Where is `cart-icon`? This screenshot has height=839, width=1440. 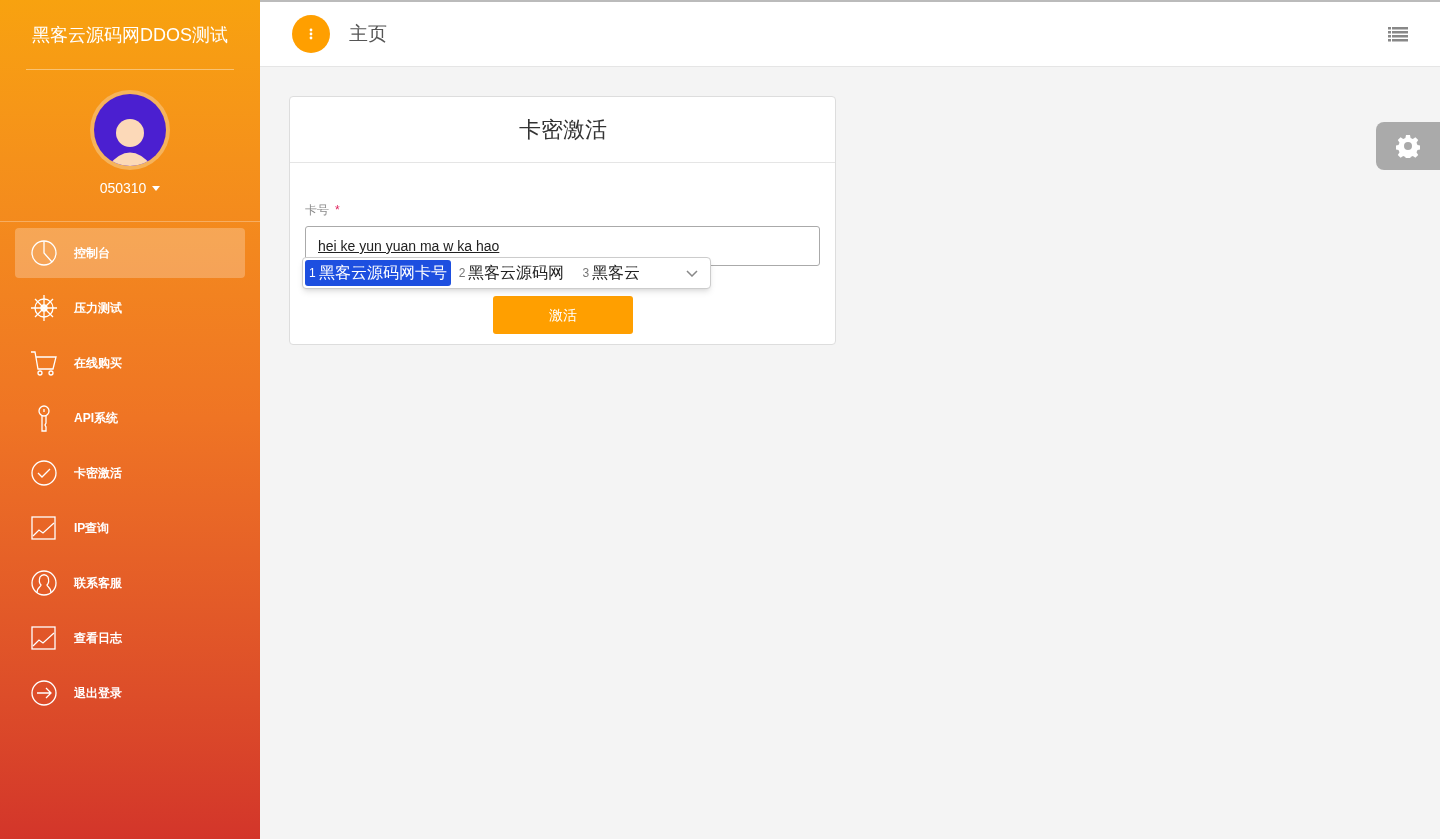 cart-icon is located at coordinates (44, 363).